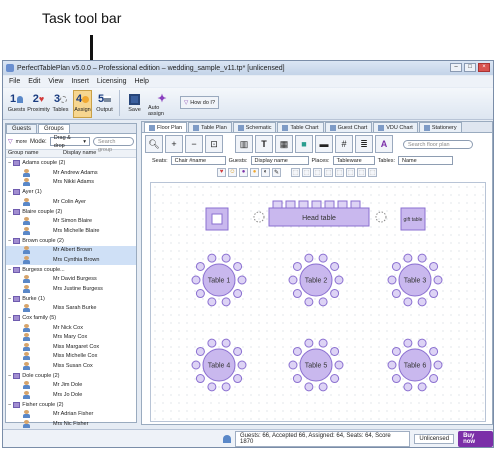  Describe the element at coordinates (71, 183) in the screenshot. I see `guest-row: Mrs Nikki Adams` at that location.